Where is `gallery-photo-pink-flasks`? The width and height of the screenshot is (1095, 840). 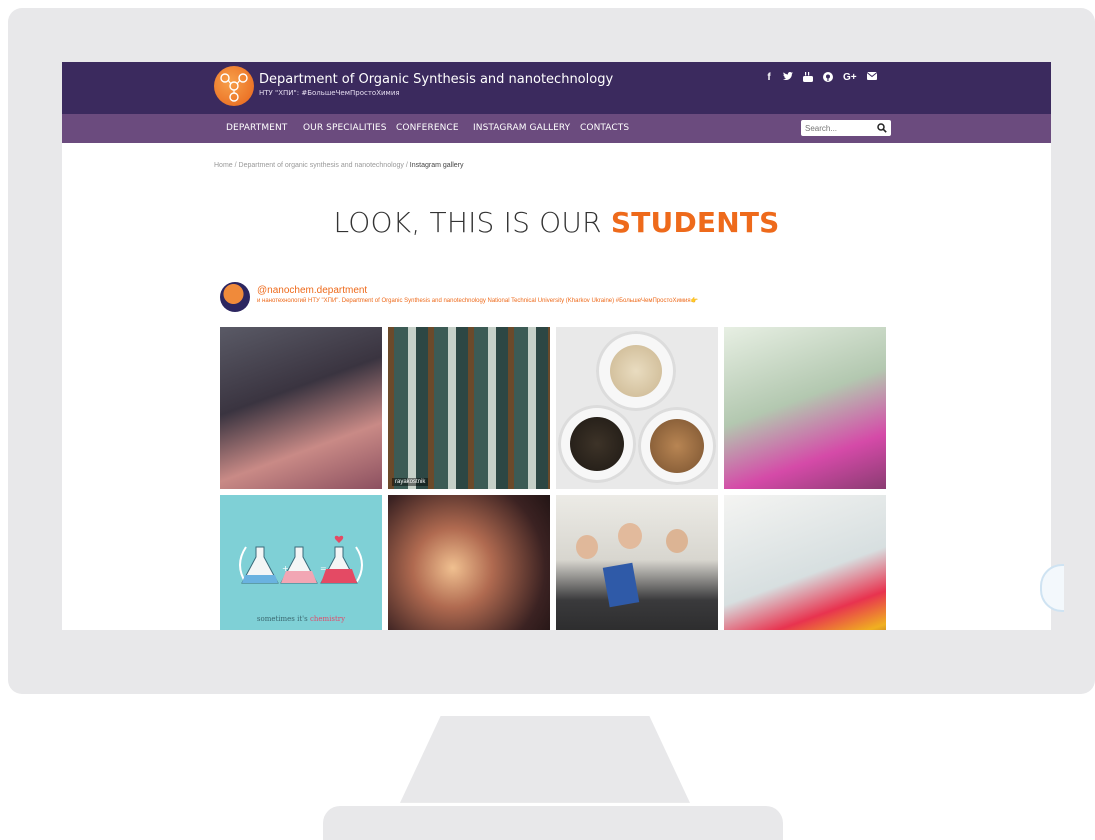 gallery-photo-pink-flasks is located at coordinates (805, 408).